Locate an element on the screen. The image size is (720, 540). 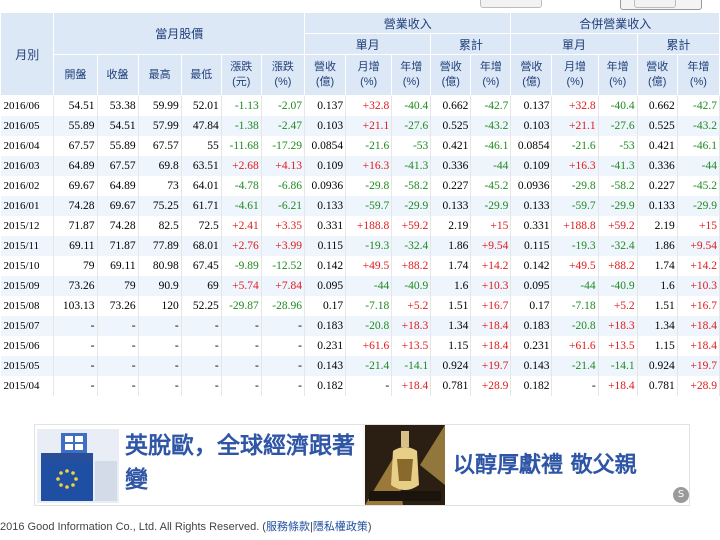
cell-c-yoy: +13.5 is located at coordinates (618, 346).